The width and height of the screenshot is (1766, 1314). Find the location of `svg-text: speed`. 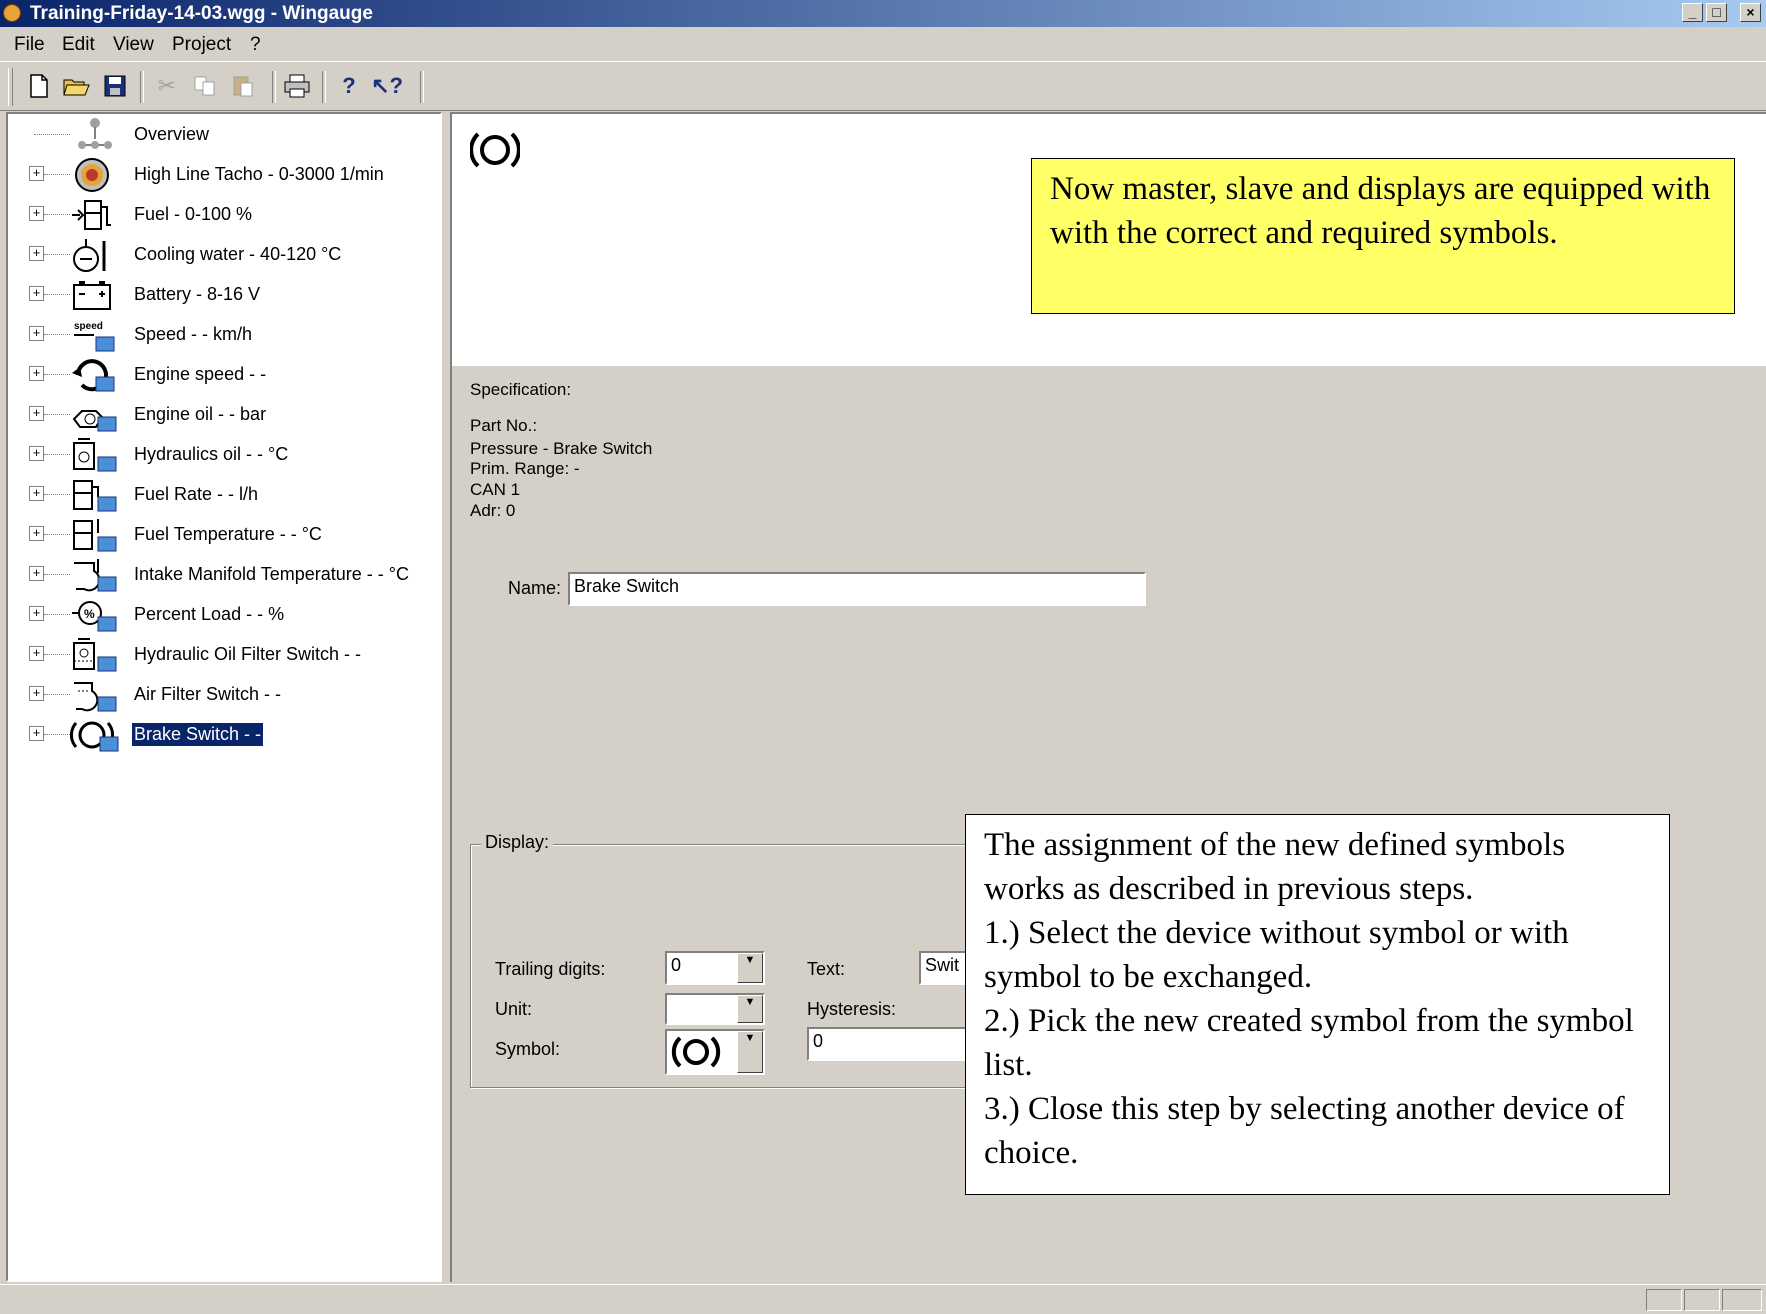

svg-text: speed is located at coordinates (88, 326).